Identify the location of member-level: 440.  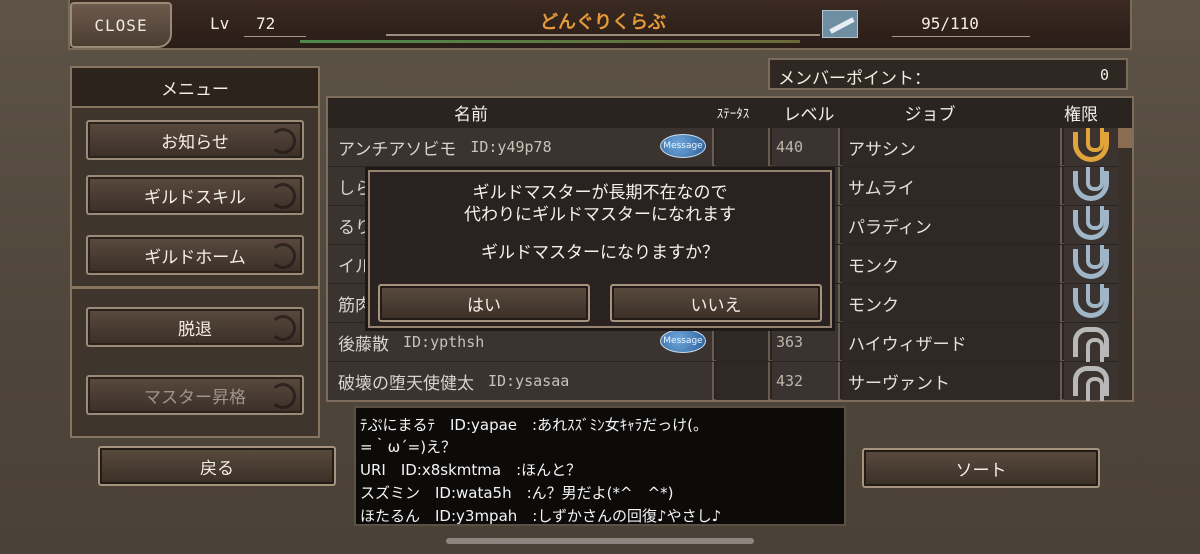
(806, 147).